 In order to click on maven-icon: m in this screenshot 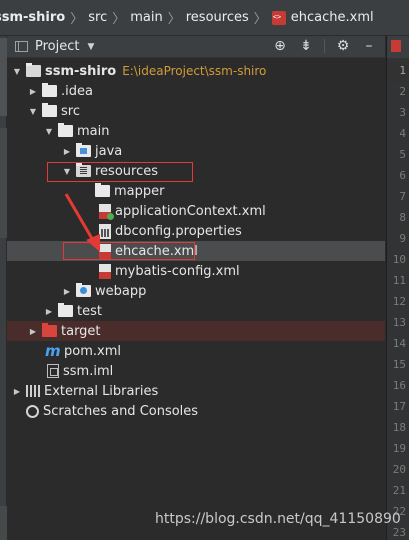, I will do `click(53, 351)`.